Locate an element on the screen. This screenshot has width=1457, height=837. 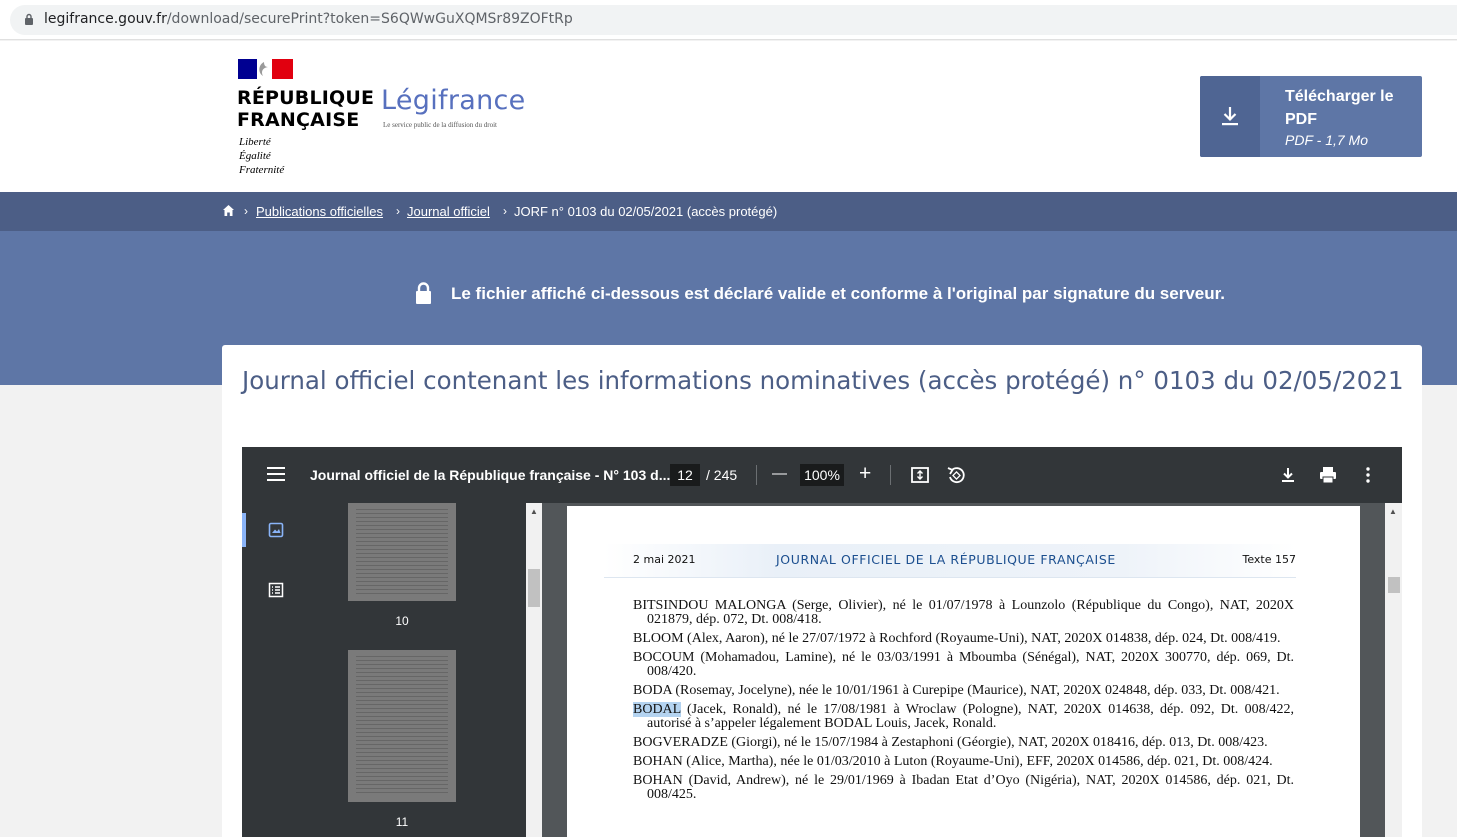
page-scroll-thumb is located at coordinates (1394, 585).